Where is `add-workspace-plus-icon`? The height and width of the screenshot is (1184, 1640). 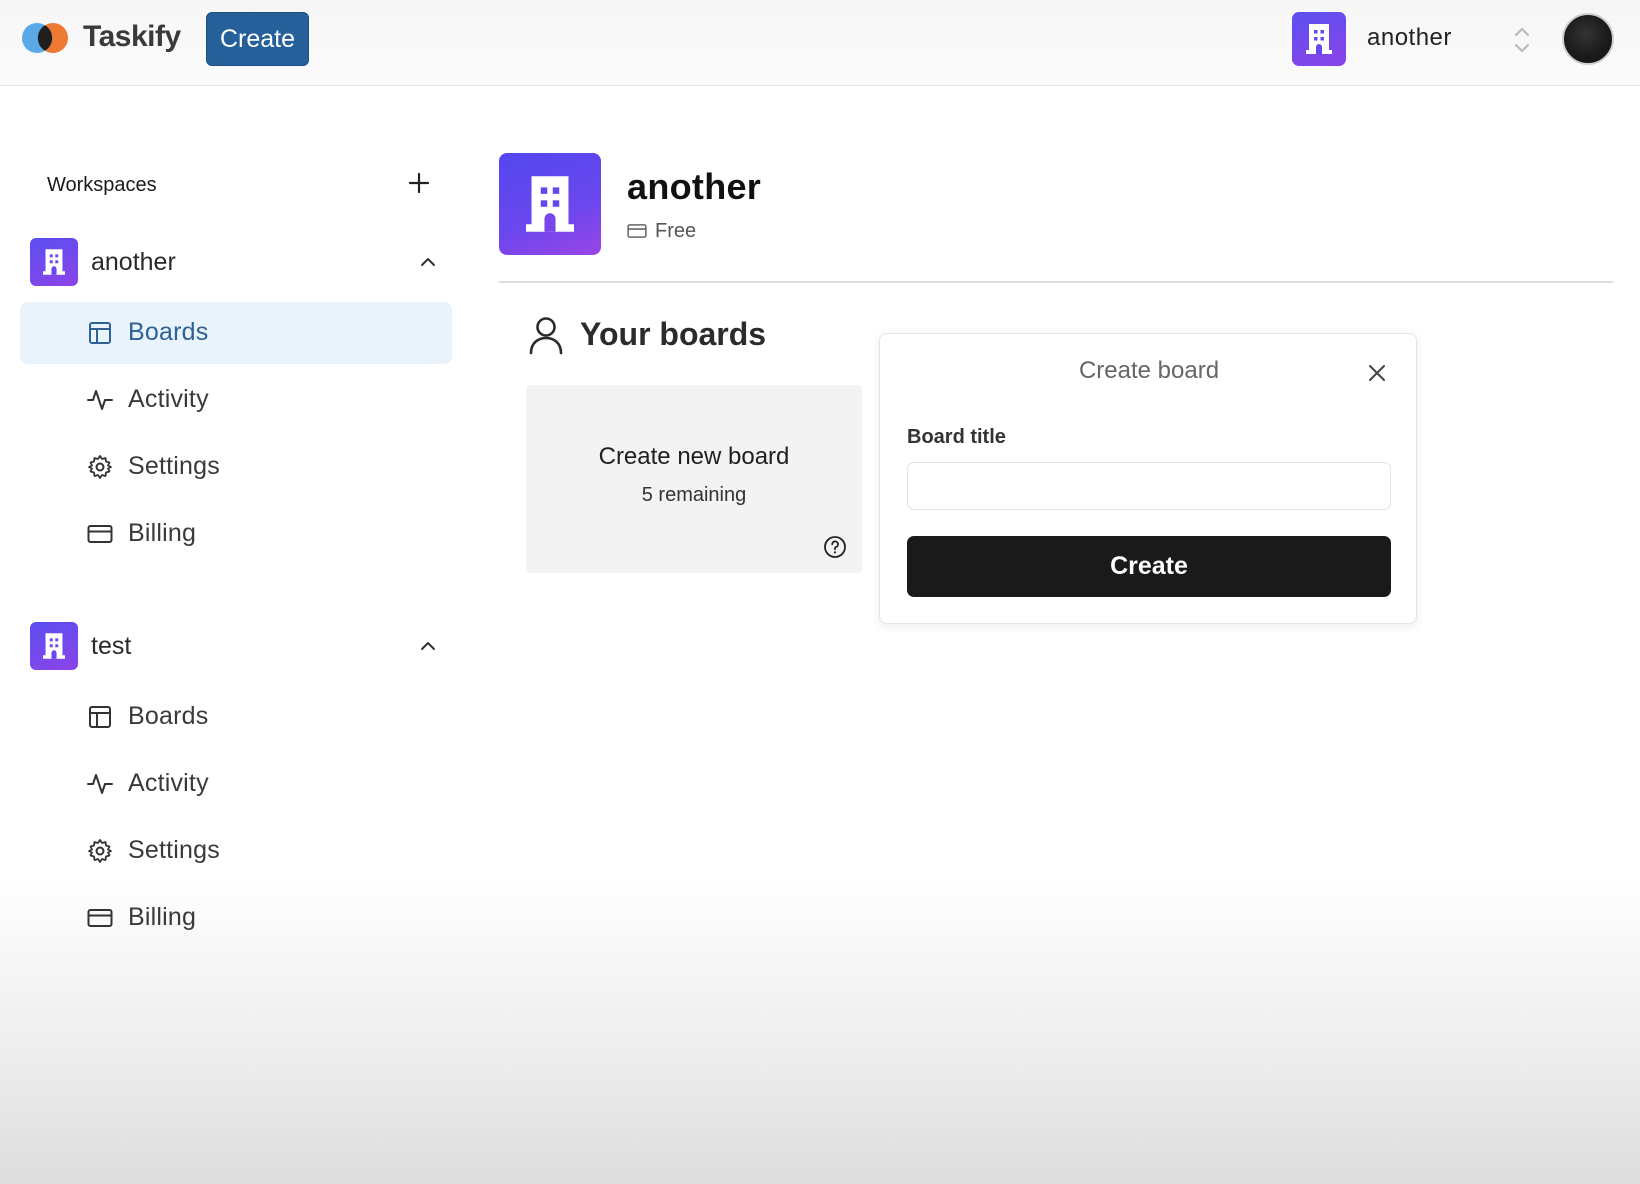
add-workspace-plus-icon is located at coordinates (419, 183).